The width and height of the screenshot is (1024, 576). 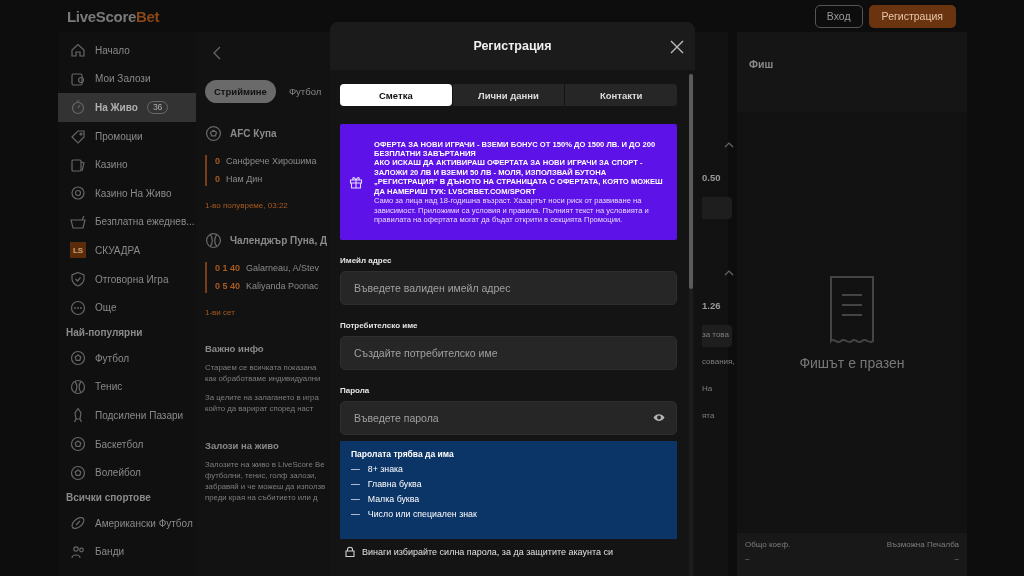 I want to click on nav-item: На Живо 36, so click(x=127, y=107).